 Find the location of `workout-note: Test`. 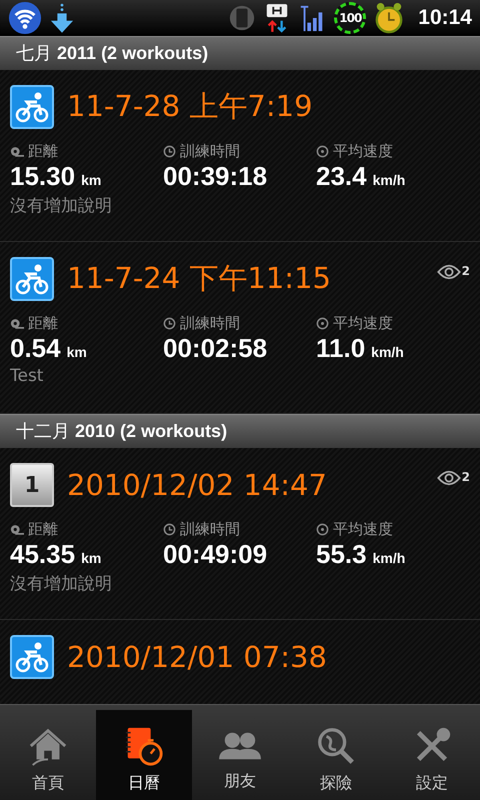

workout-note: Test is located at coordinates (27, 376).